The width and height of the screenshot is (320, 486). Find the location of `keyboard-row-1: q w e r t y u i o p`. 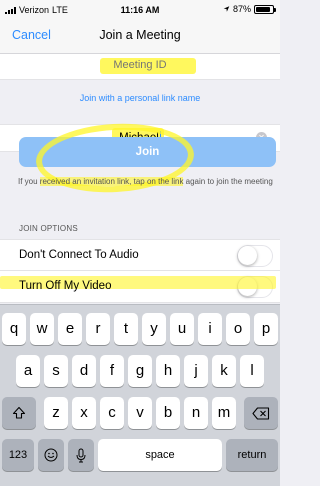

keyboard-row-1: q w e r t y u i o p is located at coordinates (140, 329).